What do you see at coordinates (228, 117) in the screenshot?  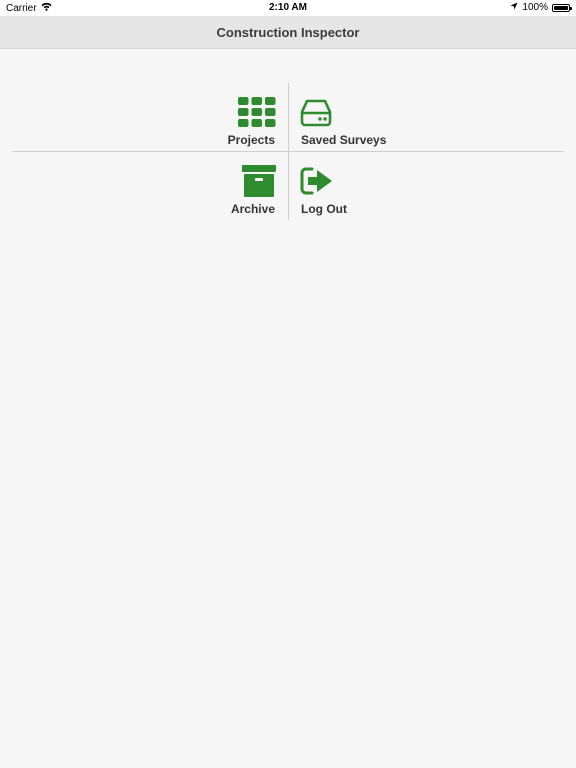 I see `projects-button: Projects` at bounding box center [228, 117].